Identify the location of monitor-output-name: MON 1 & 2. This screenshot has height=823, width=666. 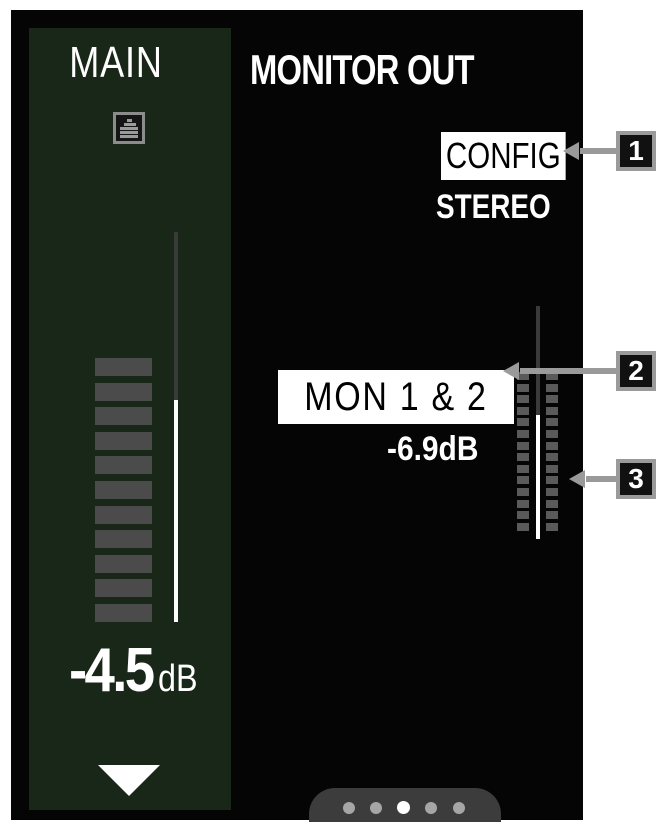
(396, 397).